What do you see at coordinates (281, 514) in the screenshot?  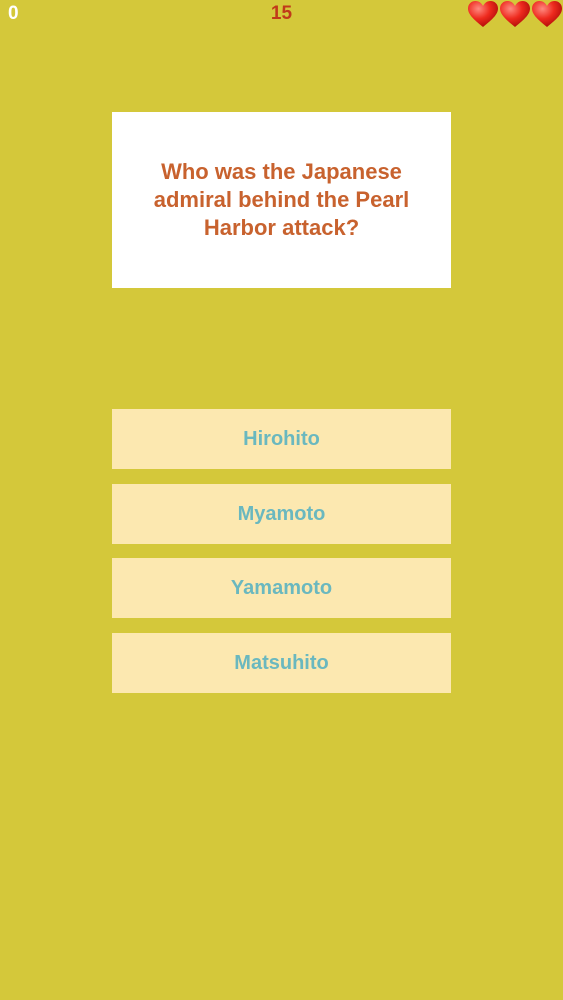 I see `answer-button-2: Myamoto` at bounding box center [281, 514].